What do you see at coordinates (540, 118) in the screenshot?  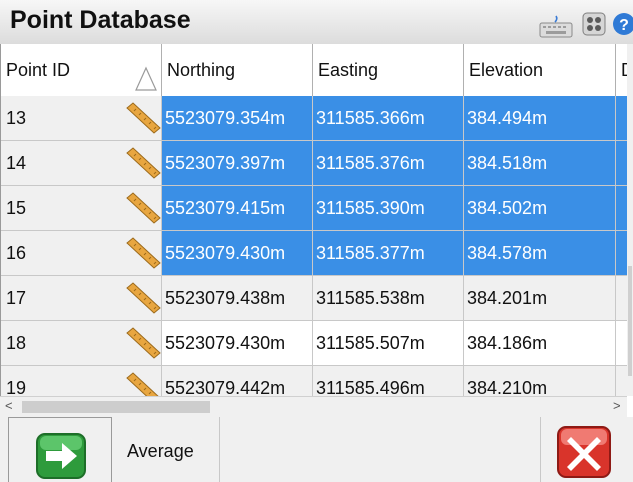 I see `elevation-cell: 384.494m` at bounding box center [540, 118].